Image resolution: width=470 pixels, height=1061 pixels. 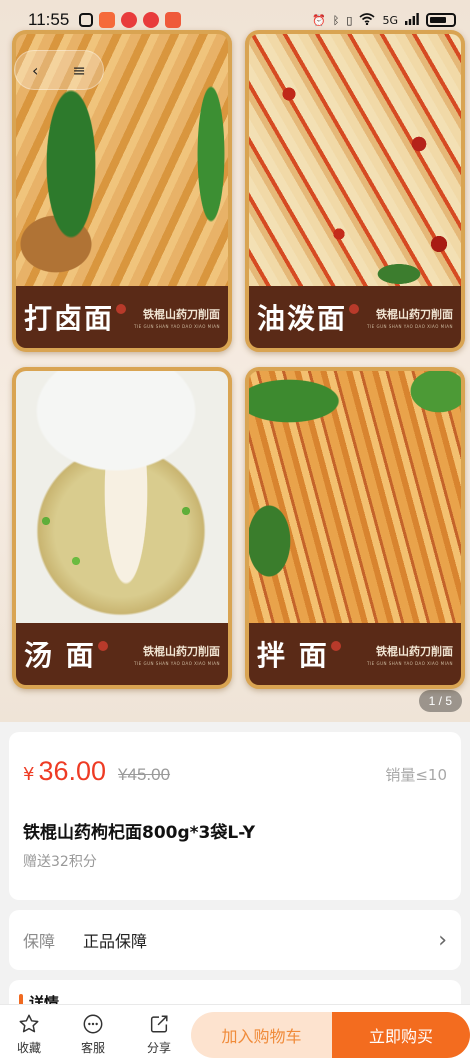 I want to click on customer-service-button: 客服, so click(x=93, y=1034).